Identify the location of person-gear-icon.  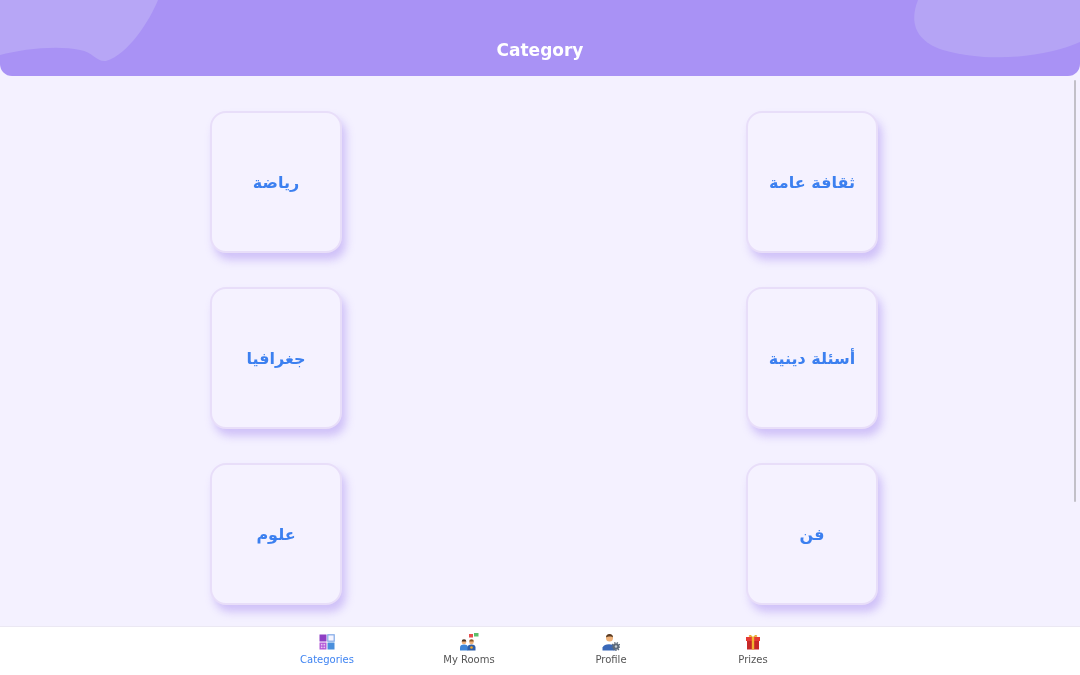
(611, 642).